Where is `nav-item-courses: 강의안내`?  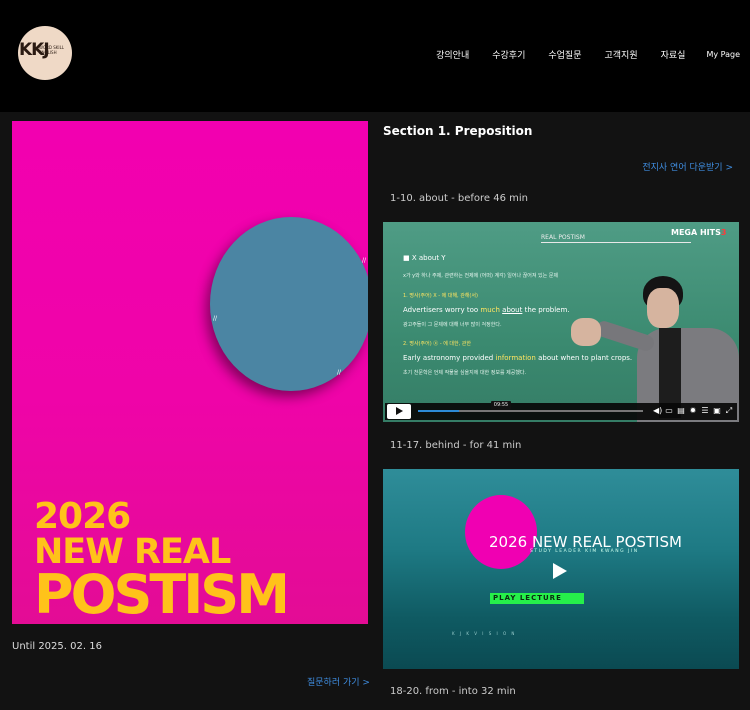
nav-item-courses: 강의안내 is located at coordinates (452, 54).